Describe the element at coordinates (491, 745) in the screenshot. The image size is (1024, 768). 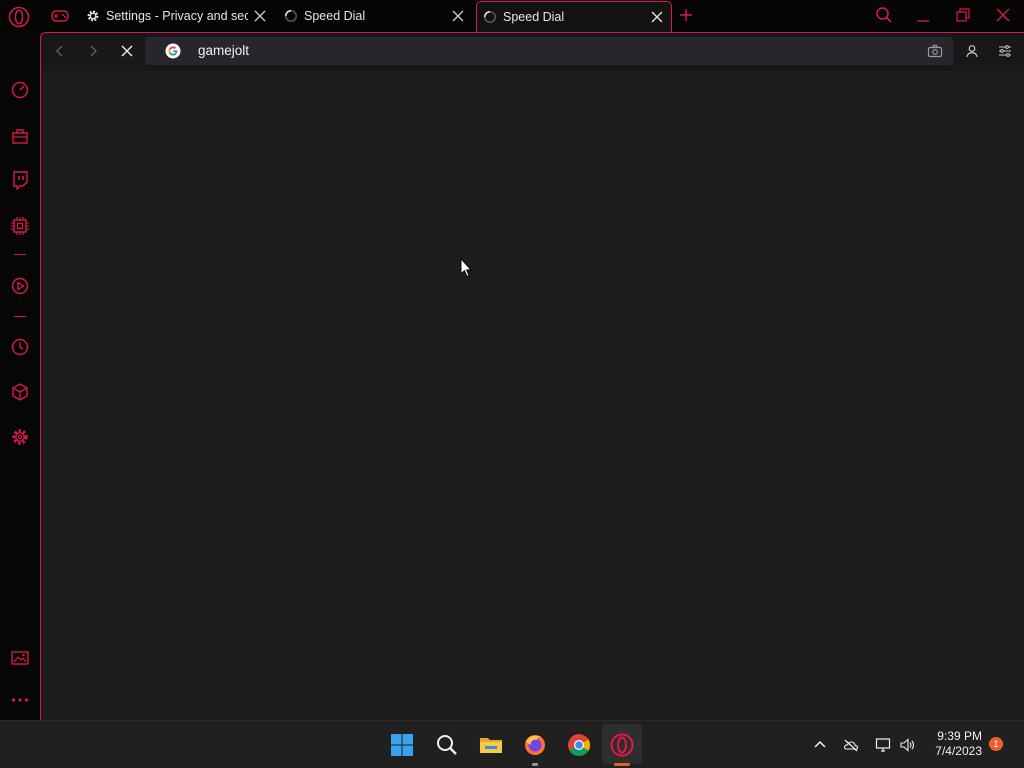
I see `file-explorer-icon` at that location.